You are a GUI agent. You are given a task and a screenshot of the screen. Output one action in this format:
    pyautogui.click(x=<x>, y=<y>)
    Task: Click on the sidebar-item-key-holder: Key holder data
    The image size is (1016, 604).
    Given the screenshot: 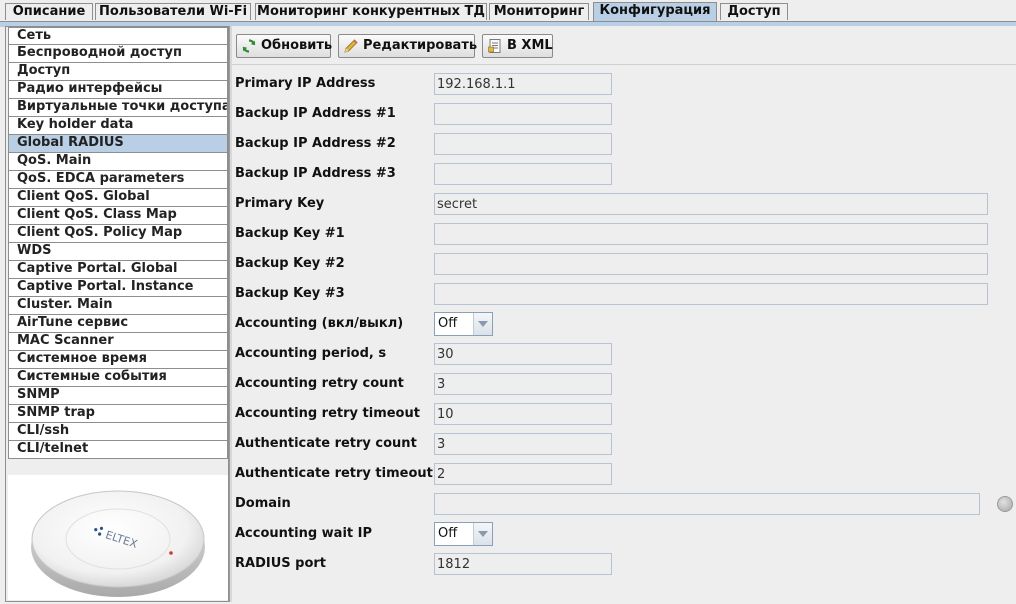 What is the action you would take?
    pyautogui.click(x=118, y=126)
    